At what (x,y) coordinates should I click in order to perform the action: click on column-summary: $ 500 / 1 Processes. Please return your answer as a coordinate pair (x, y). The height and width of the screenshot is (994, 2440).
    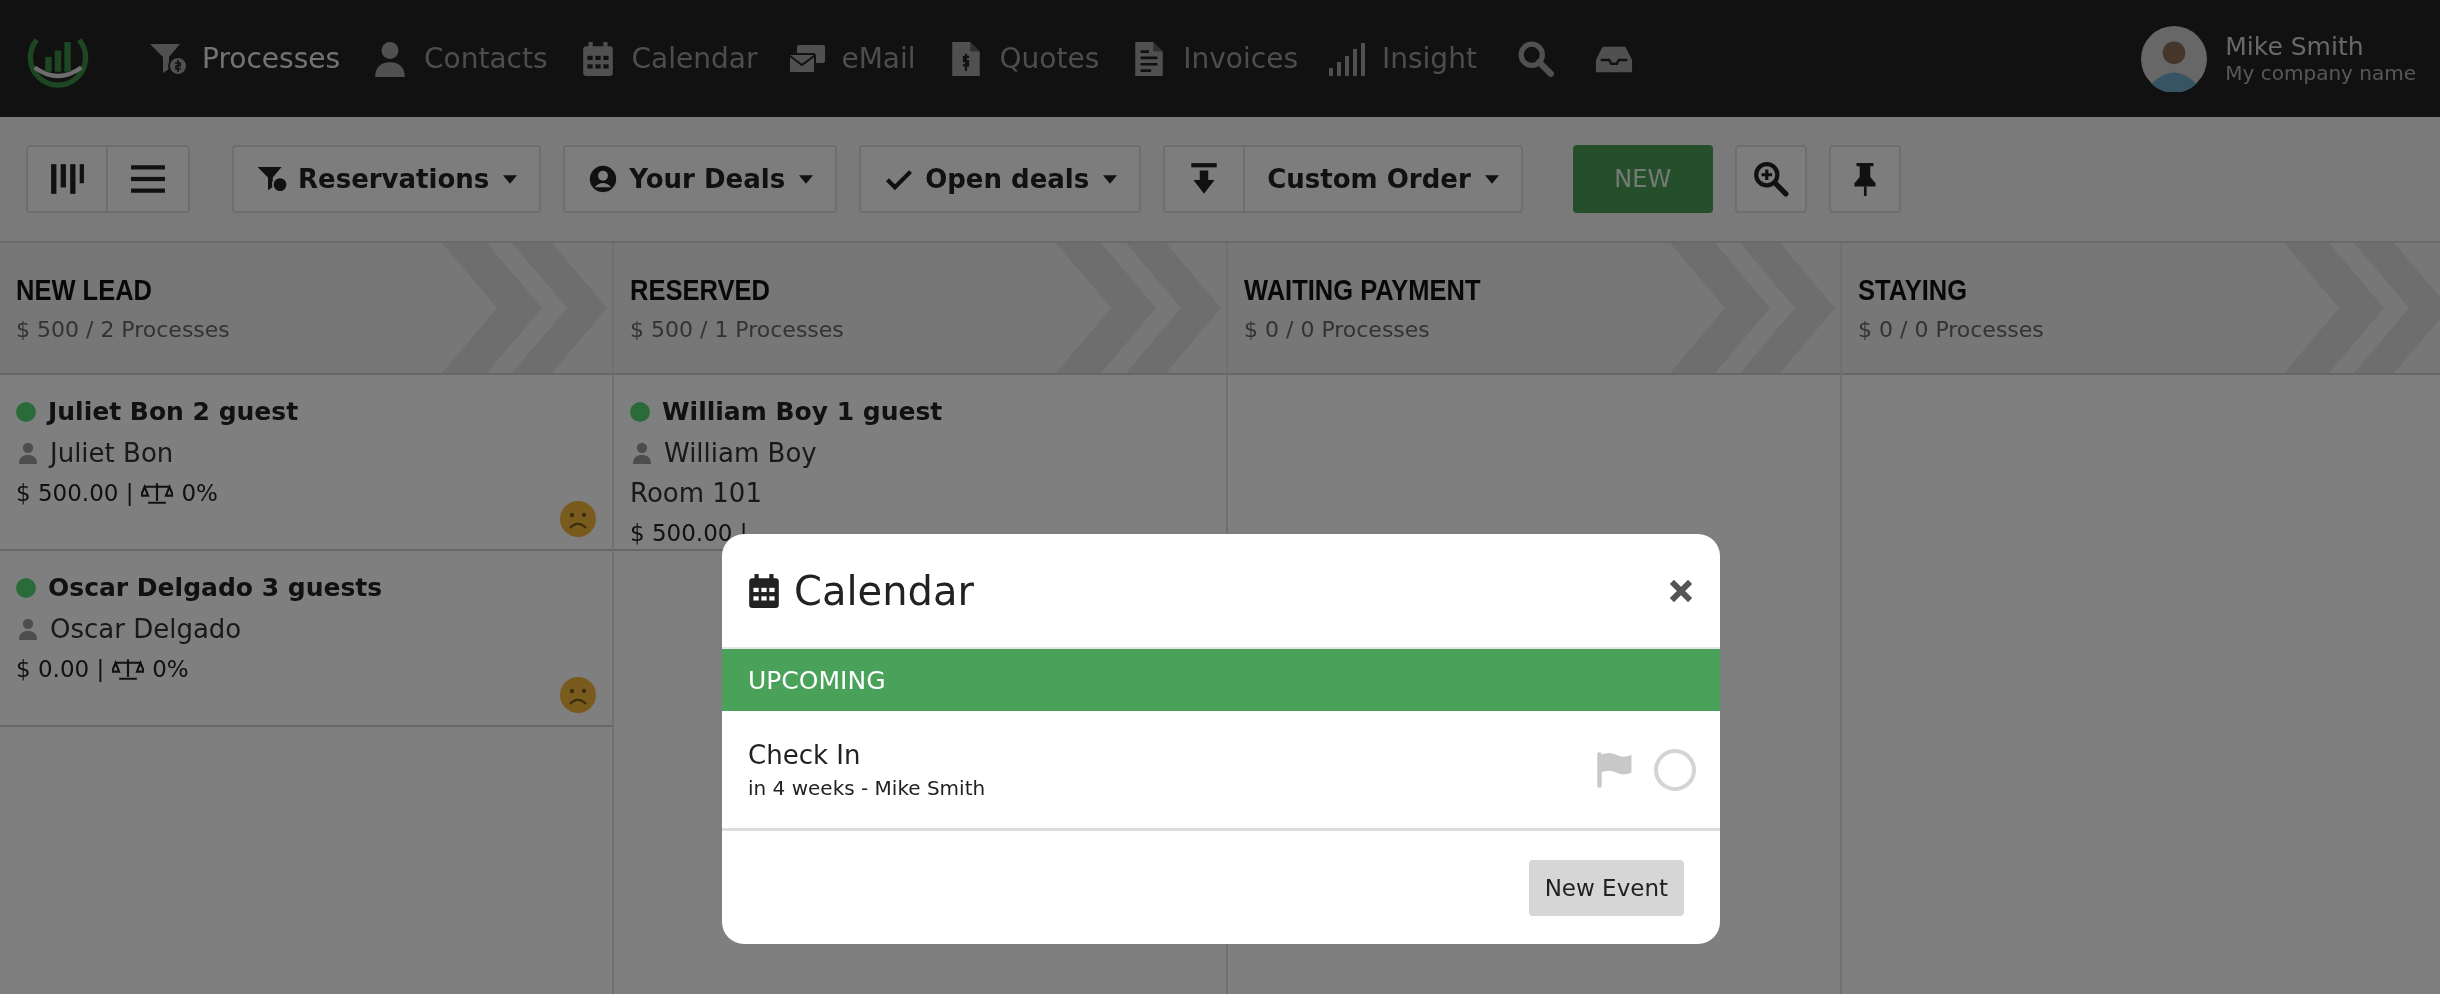
    Looking at the image, I should click on (737, 329).